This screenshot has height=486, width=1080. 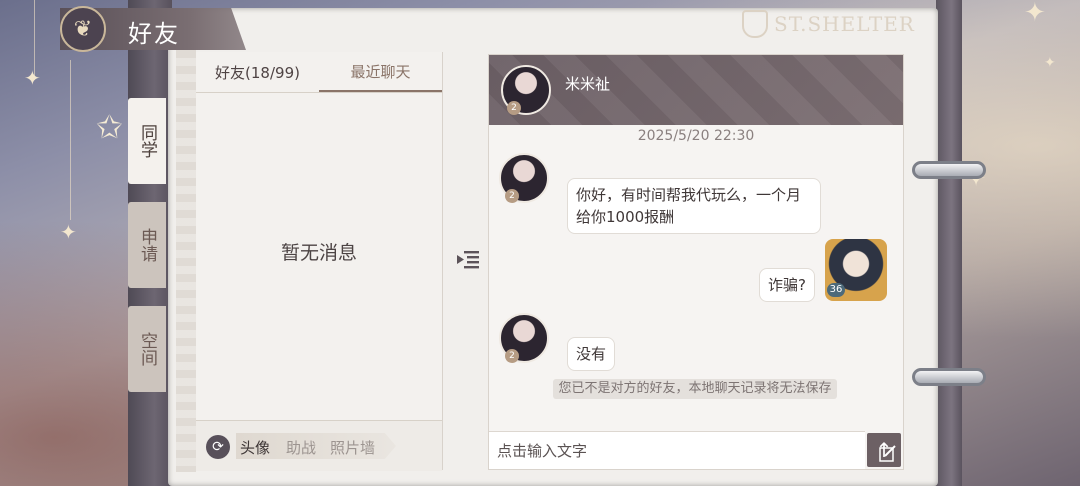 I want to click on message-bubble: 你好，有时间帮我代玩么，一个月给你1000报酬, so click(x=694, y=206).